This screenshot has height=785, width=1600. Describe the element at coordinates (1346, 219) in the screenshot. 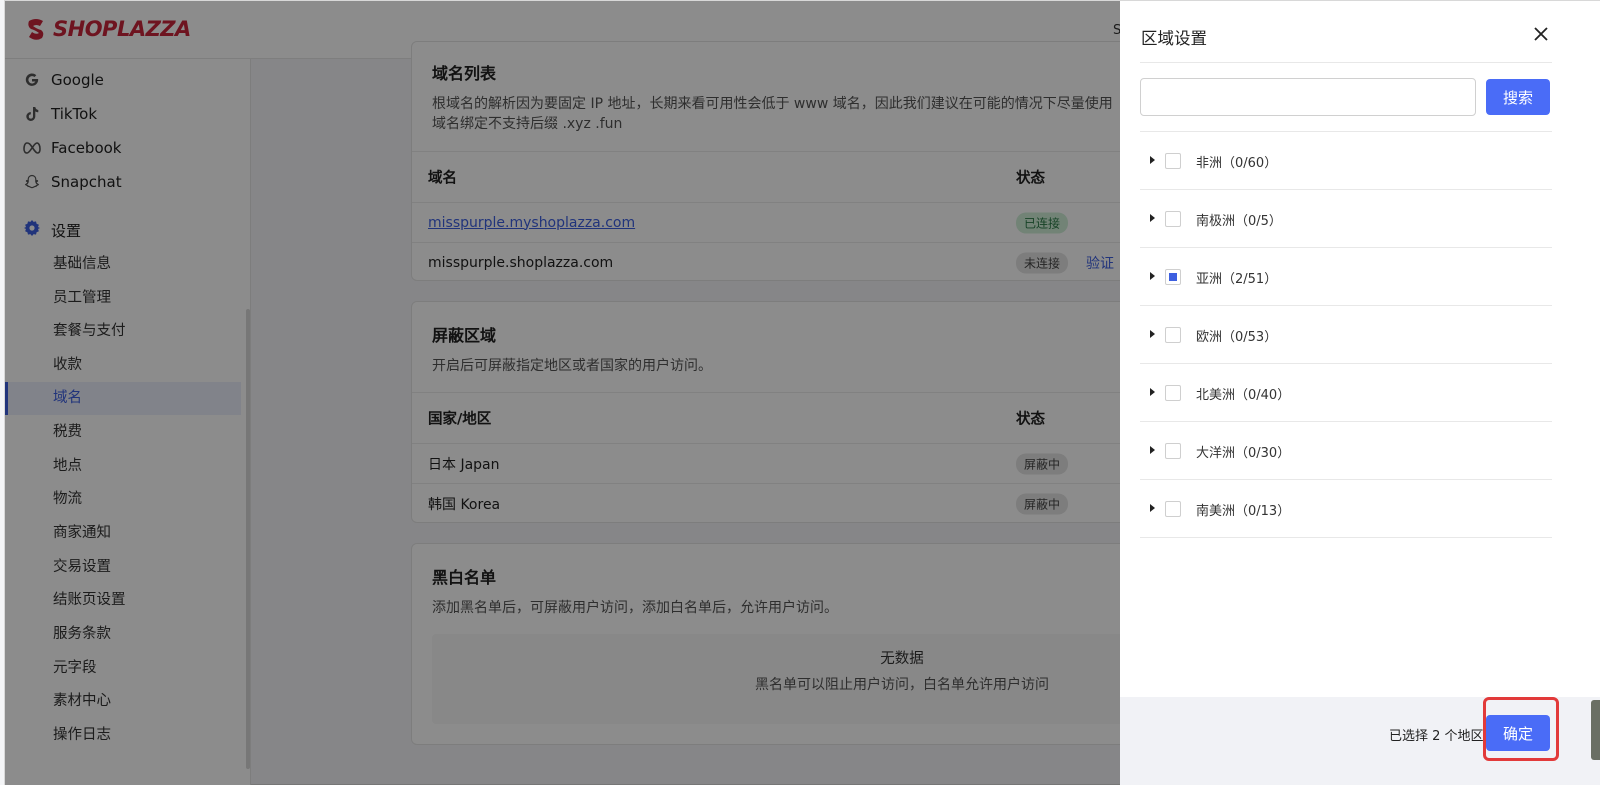

I see `region-item-antarctica: 南极洲（0/5）` at that location.